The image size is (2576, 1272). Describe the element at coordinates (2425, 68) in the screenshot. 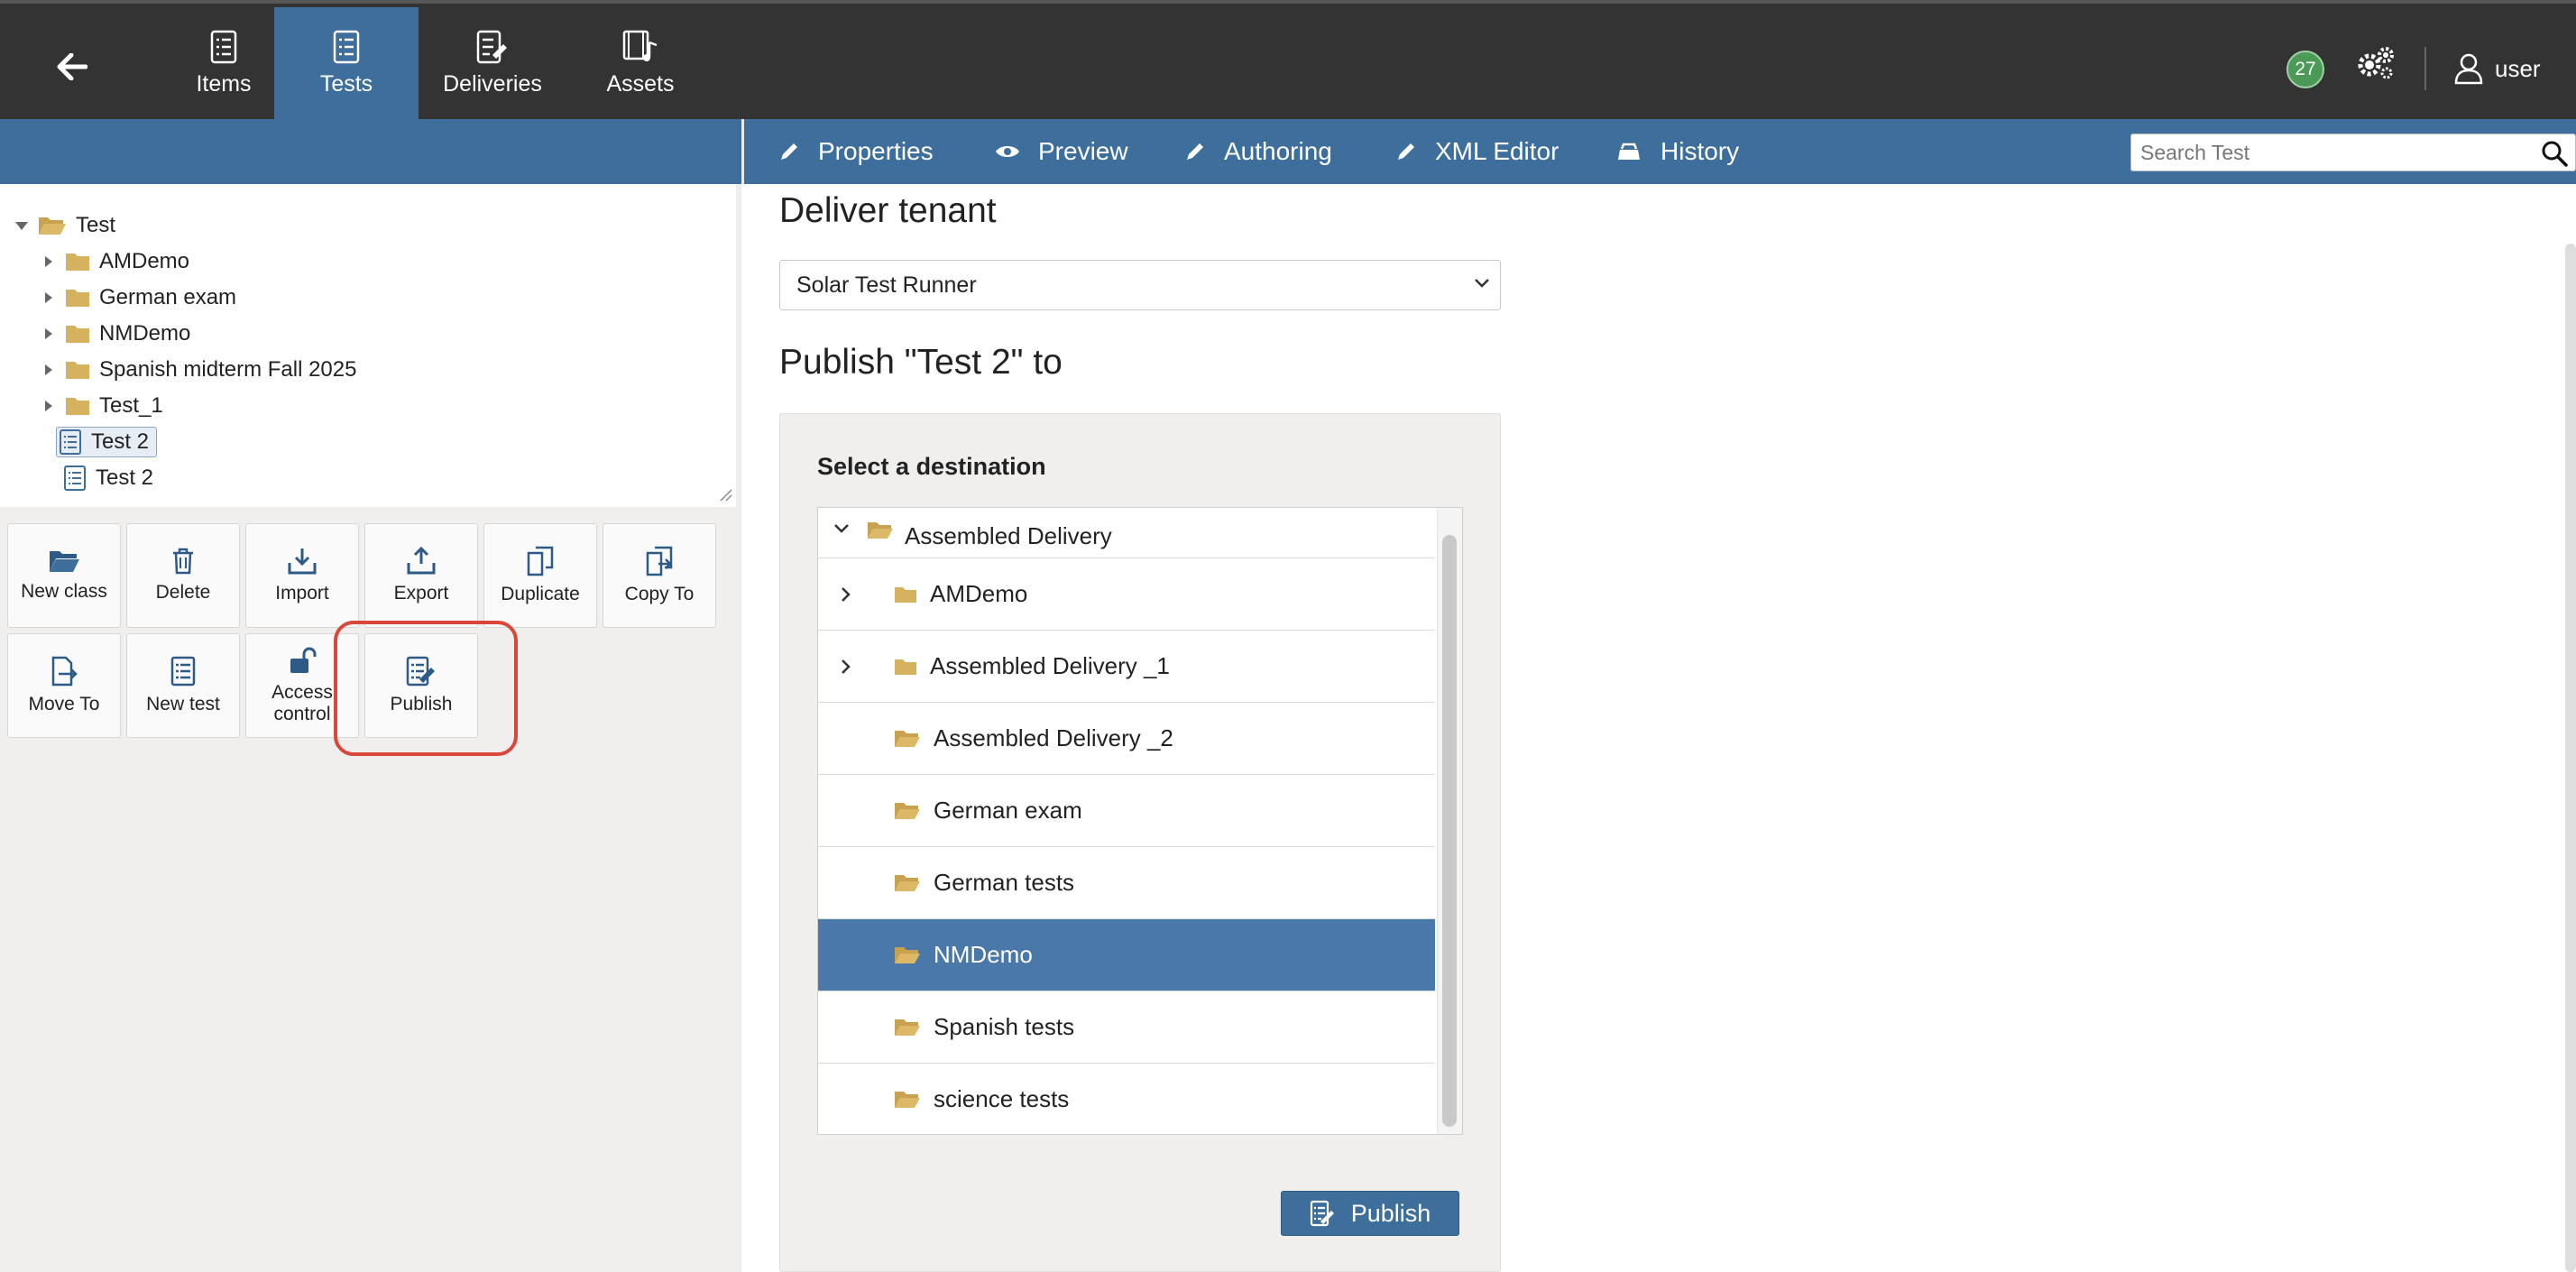

I see `topbar-divider` at that location.